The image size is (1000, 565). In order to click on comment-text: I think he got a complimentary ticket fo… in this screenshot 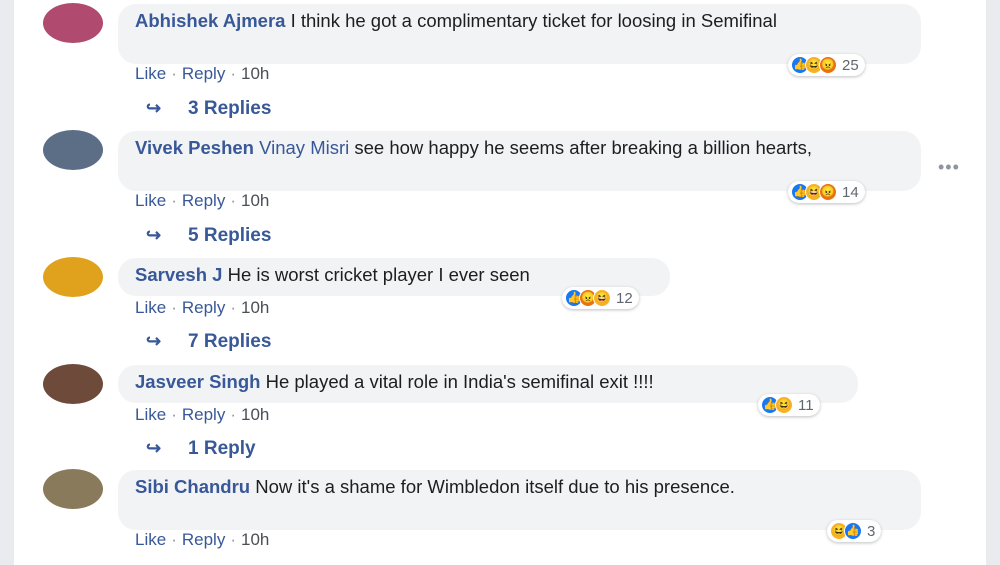, I will do `click(531, 20)`.